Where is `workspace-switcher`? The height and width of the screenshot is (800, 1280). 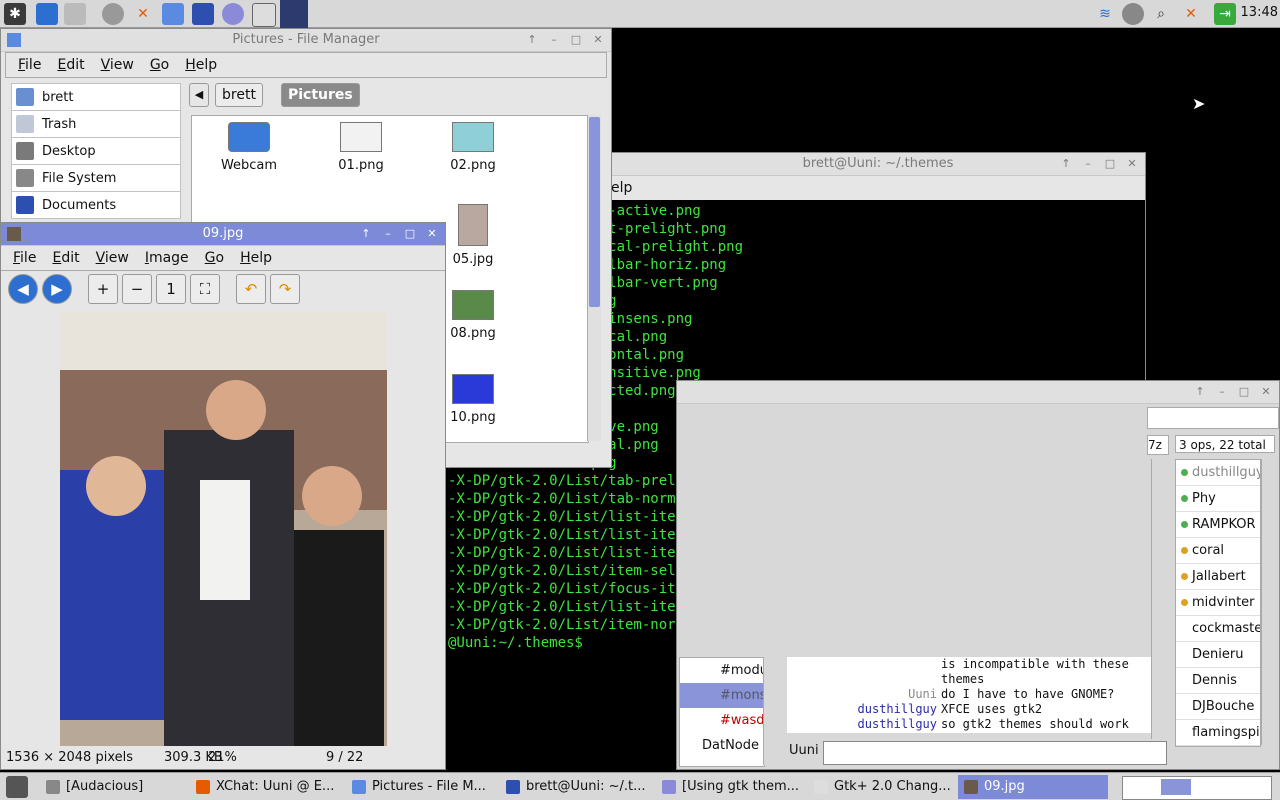 workspace-switcher is located at coordinates (1197, 788).